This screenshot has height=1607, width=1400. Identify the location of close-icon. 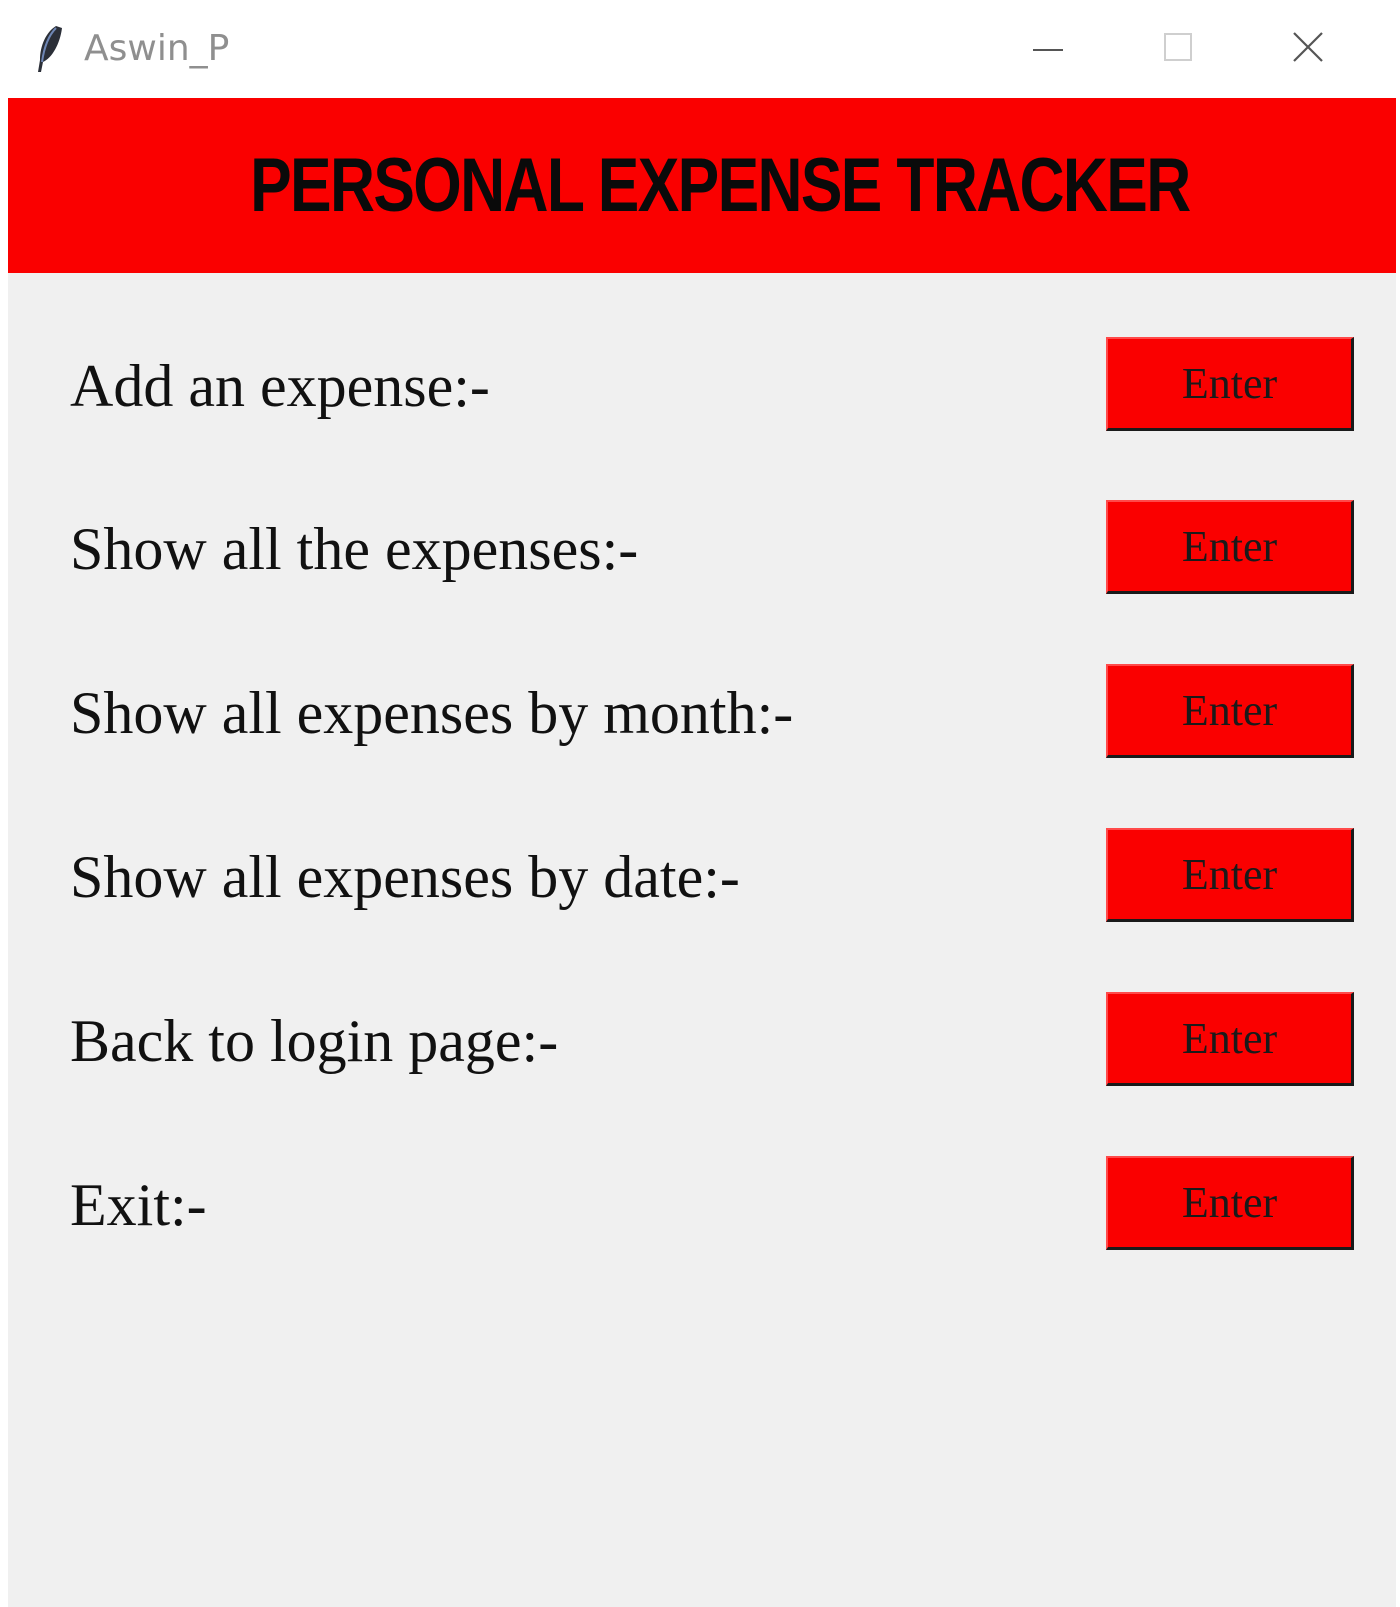
(1308, 49).